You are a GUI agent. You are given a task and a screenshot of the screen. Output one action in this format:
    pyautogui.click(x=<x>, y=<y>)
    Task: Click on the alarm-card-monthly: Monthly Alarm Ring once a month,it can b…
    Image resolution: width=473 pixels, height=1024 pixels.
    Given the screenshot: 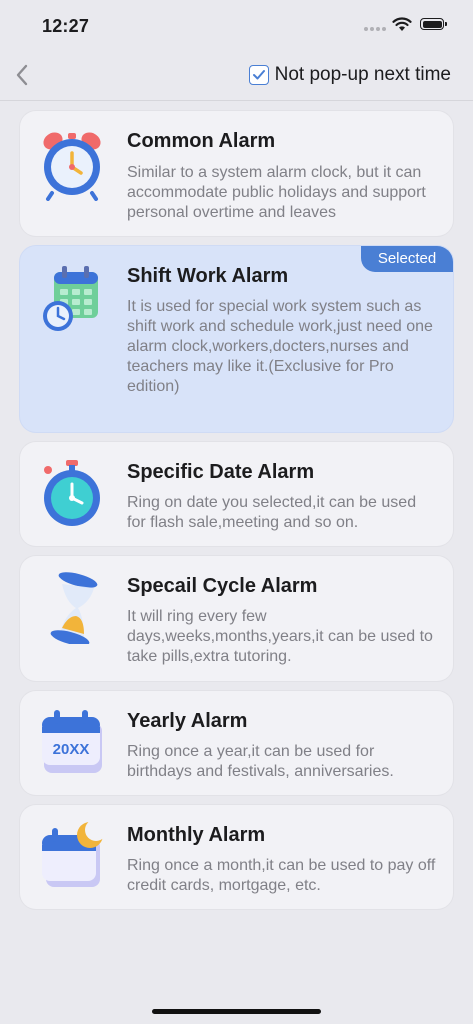 What is the action you would take?
    pyautogui.click(x=236, y=857)
    